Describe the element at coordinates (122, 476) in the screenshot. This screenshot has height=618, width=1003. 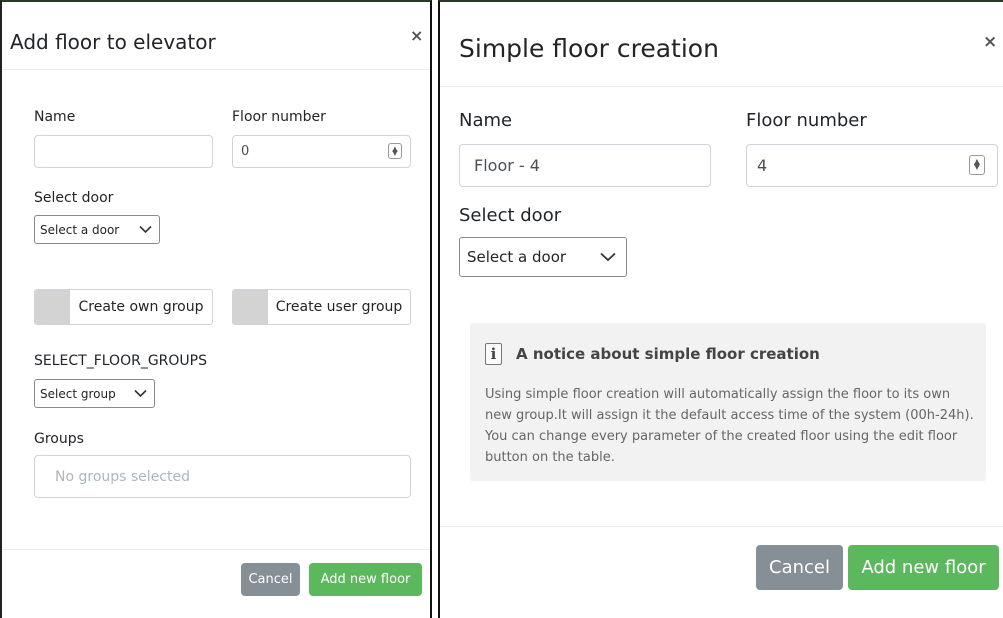
I see `groups-placeholder: No groups selected` at that location.